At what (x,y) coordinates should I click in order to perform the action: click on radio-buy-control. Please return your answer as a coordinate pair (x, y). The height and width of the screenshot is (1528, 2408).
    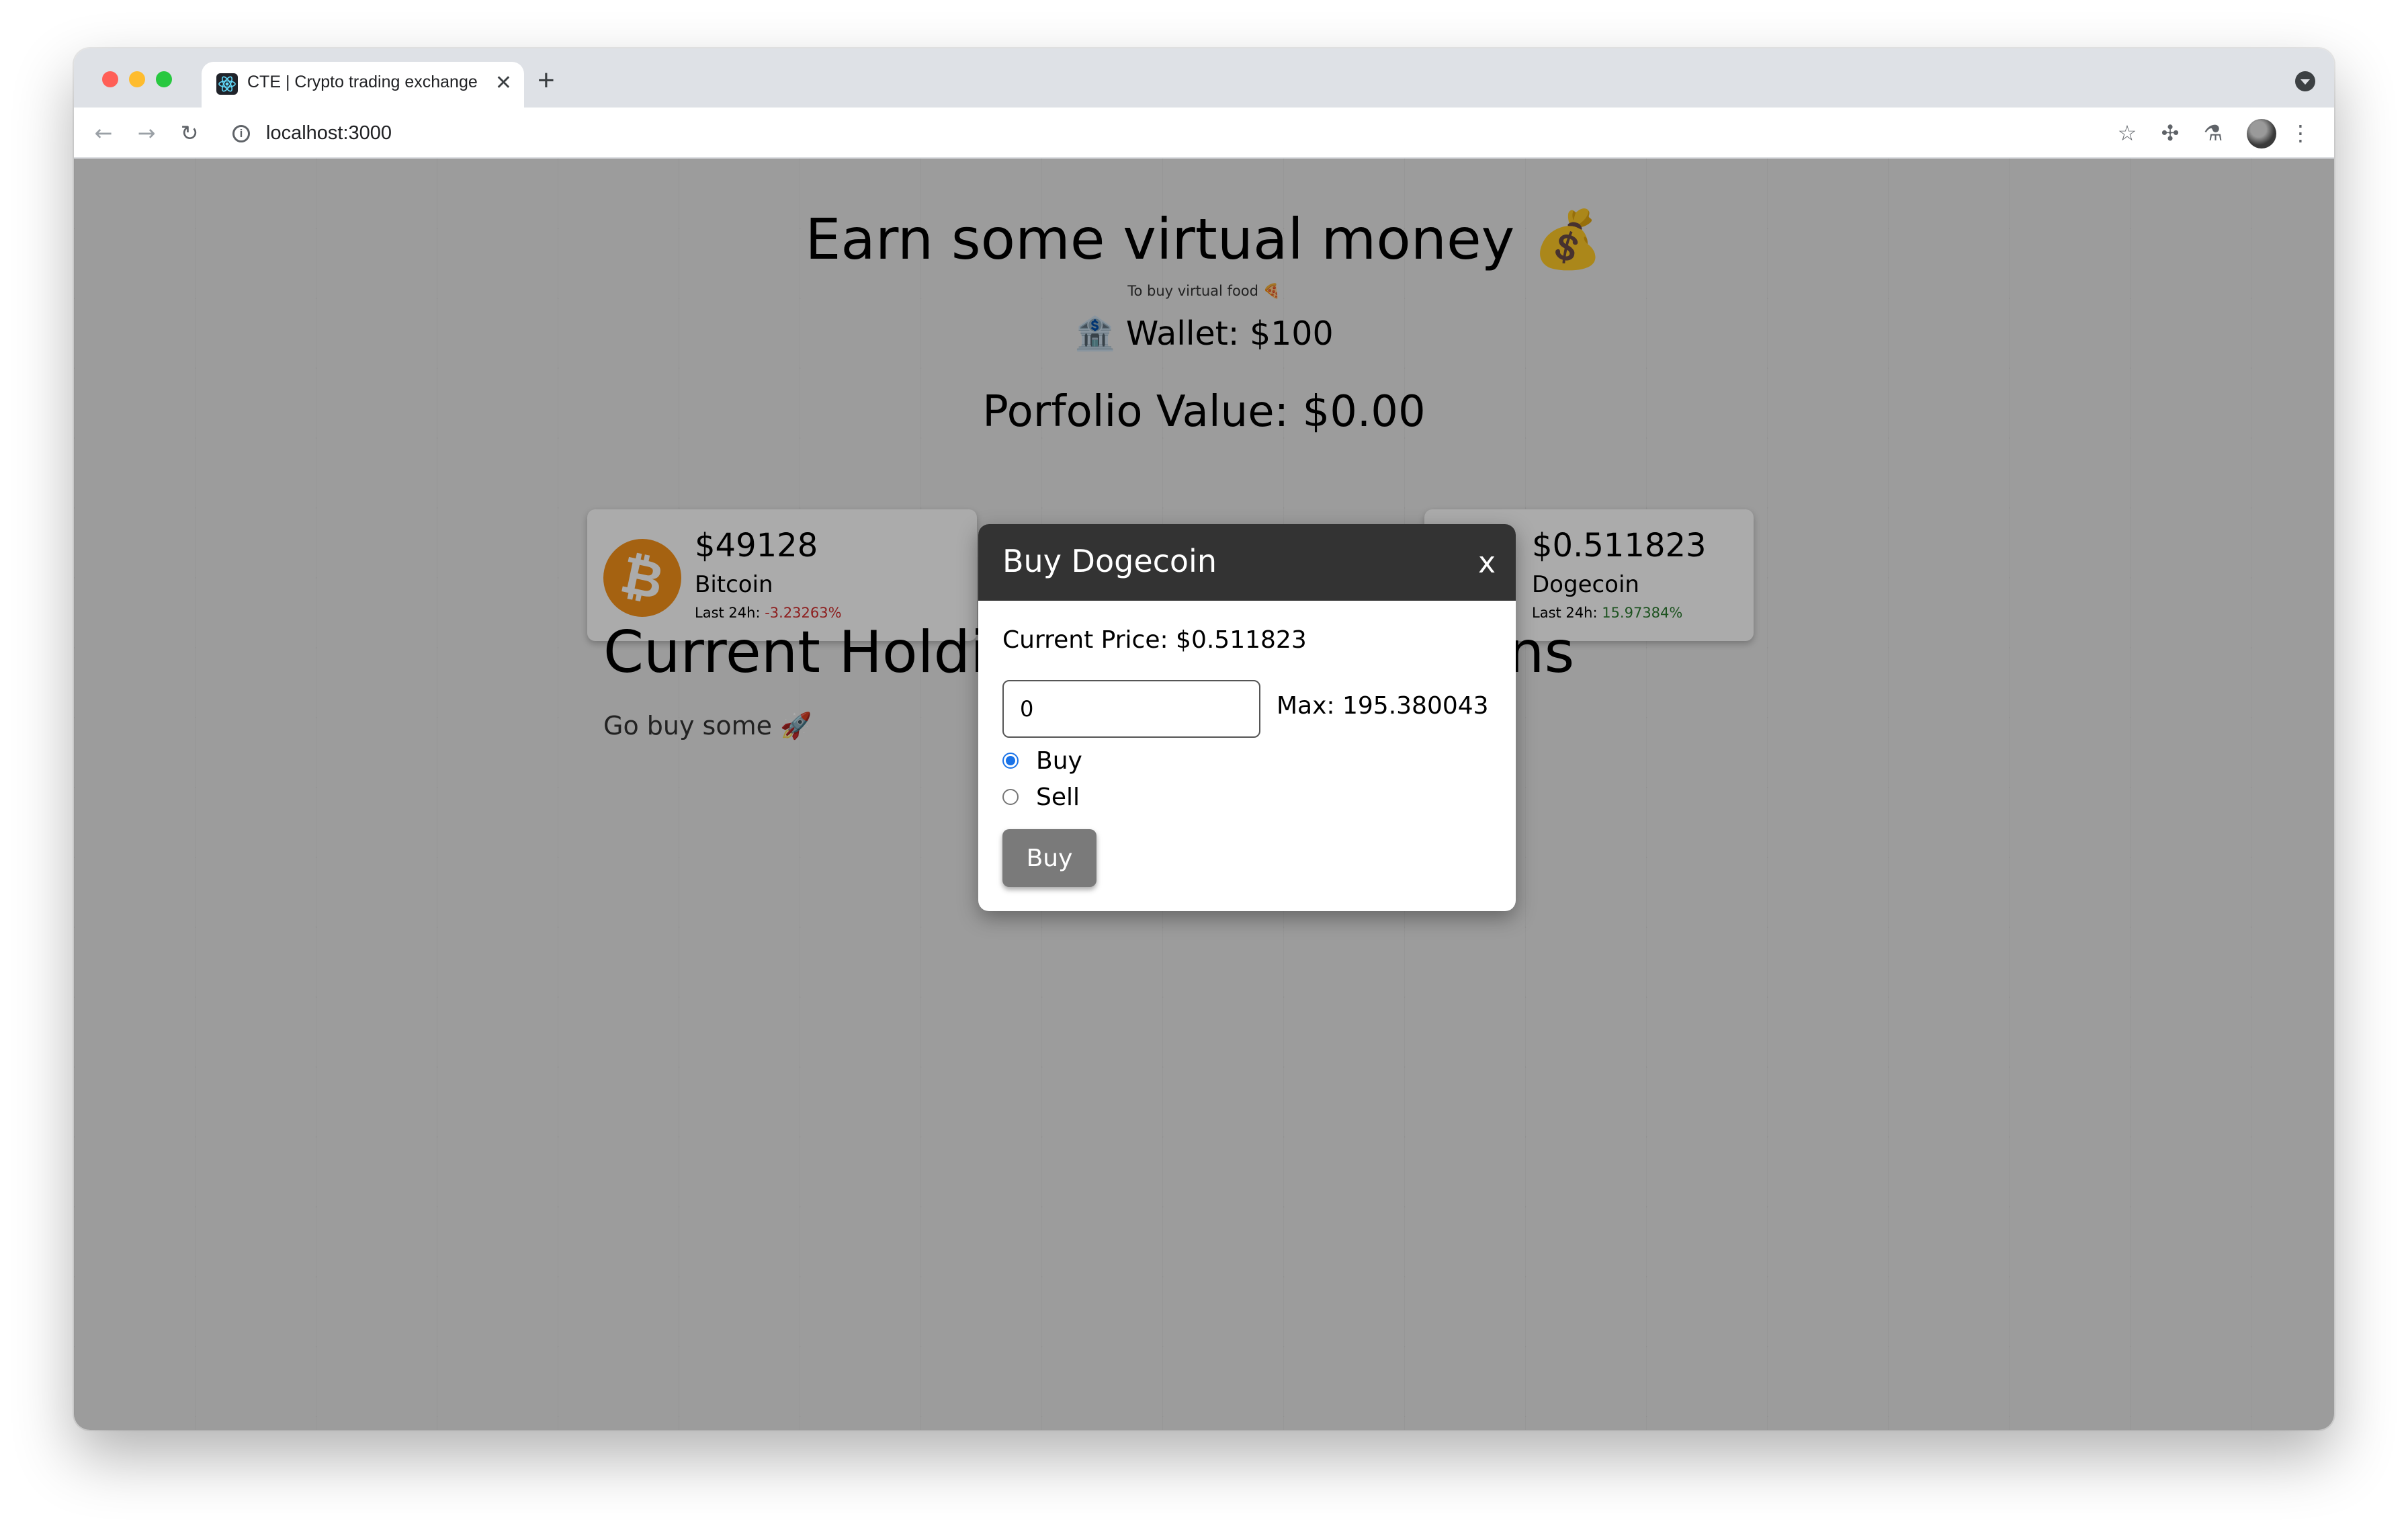
    Looking at the image, I should click on (1010, 761).